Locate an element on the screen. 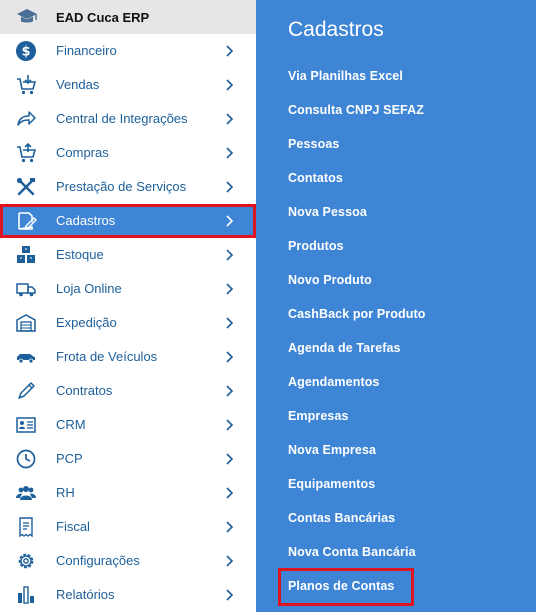 This screenshot has width=536, height=612. menu-item-cadastros: Cadastros is located at coordinates (128, 221).